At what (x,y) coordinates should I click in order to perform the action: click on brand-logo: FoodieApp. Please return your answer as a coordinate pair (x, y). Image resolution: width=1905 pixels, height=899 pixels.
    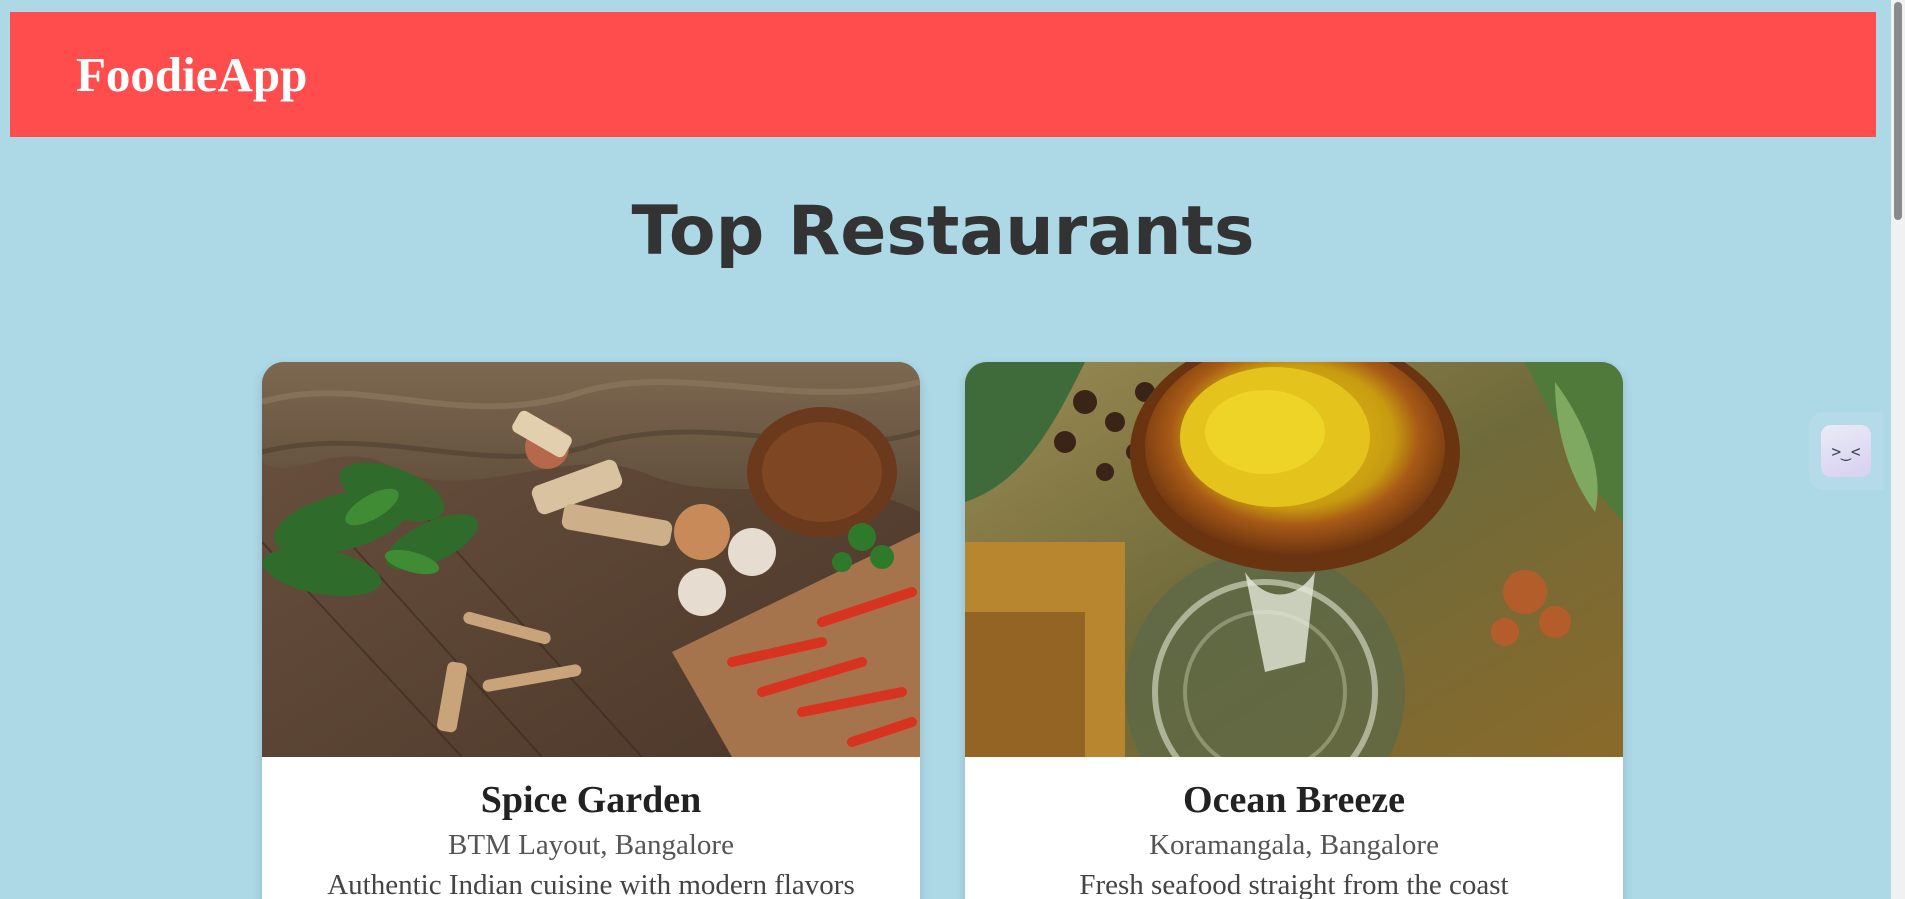
    Looking at the image, I should click on (191, 74).